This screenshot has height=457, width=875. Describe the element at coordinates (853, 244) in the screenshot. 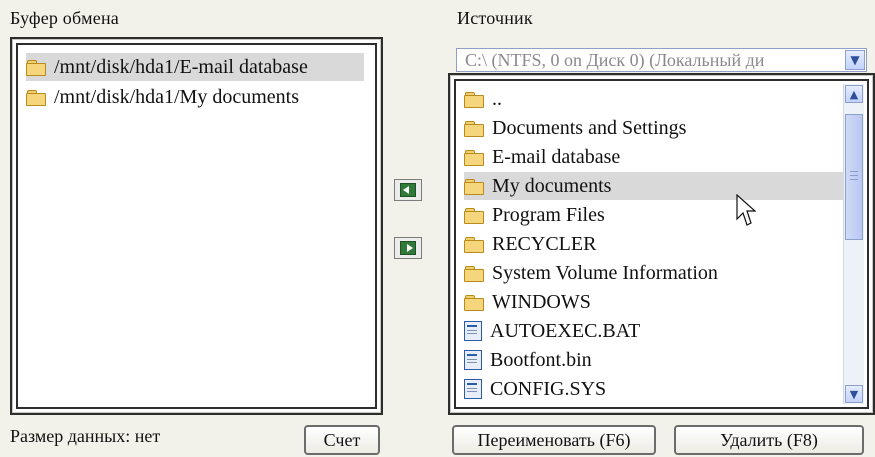

I see `source-scrollbar: ▲ ▼` at that location.